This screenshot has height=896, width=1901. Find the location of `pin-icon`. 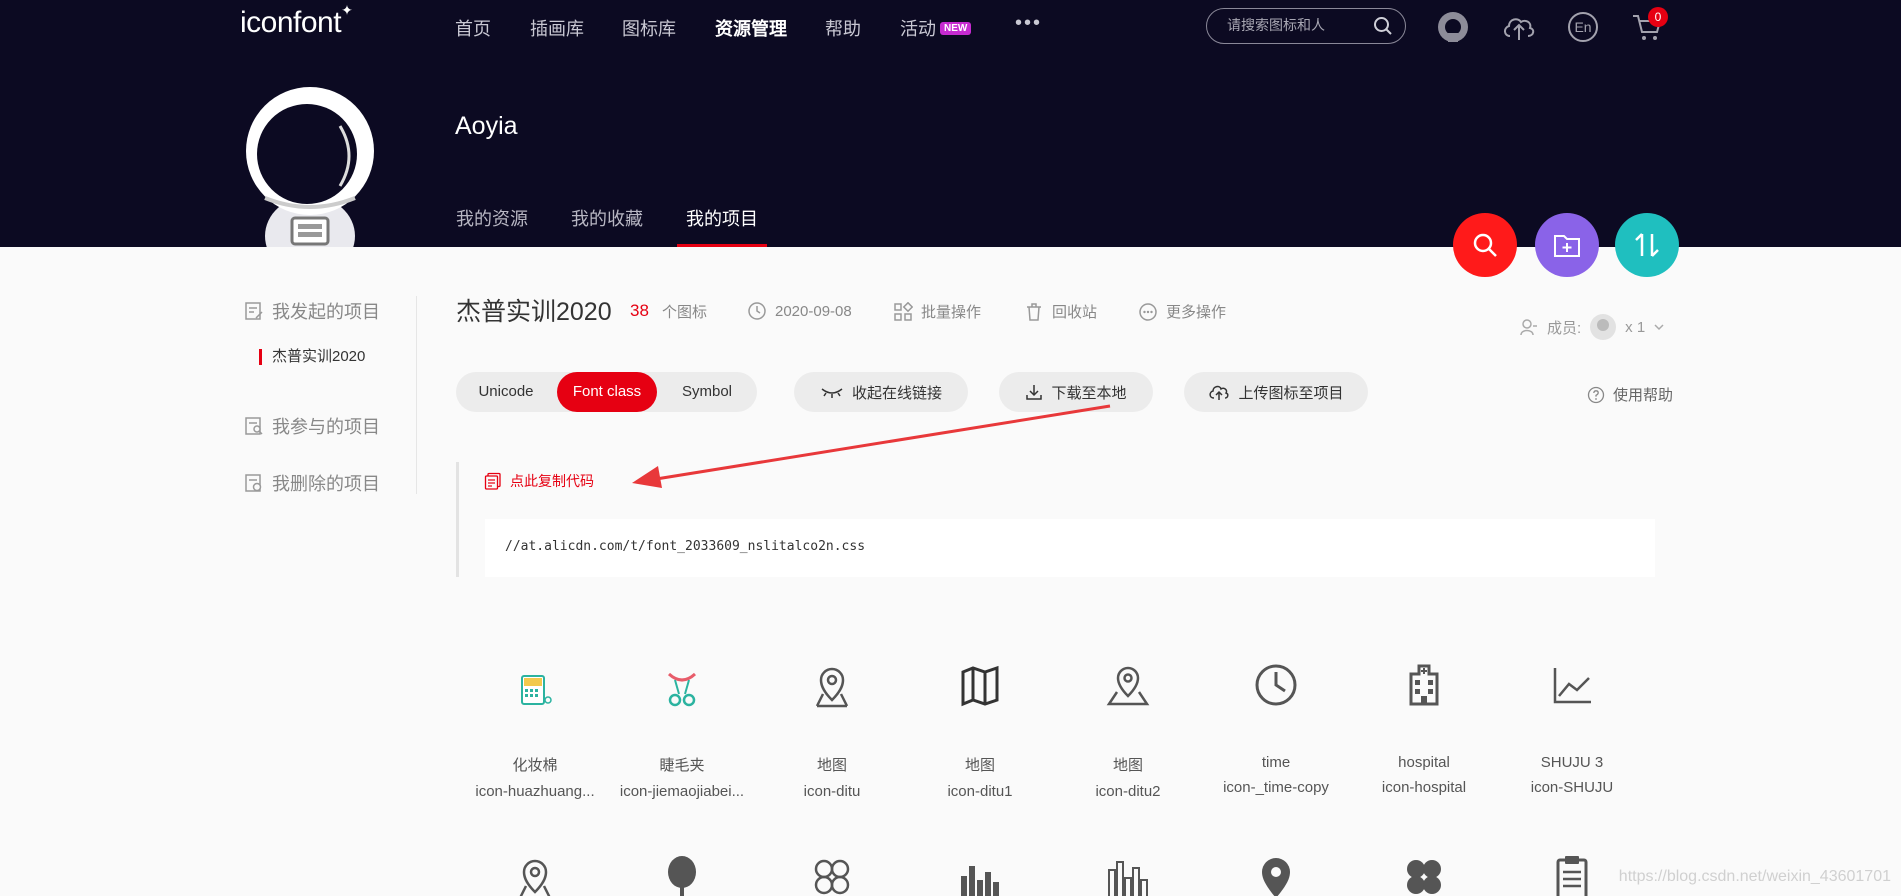

pin-icon is located at coordinates (682, 874).